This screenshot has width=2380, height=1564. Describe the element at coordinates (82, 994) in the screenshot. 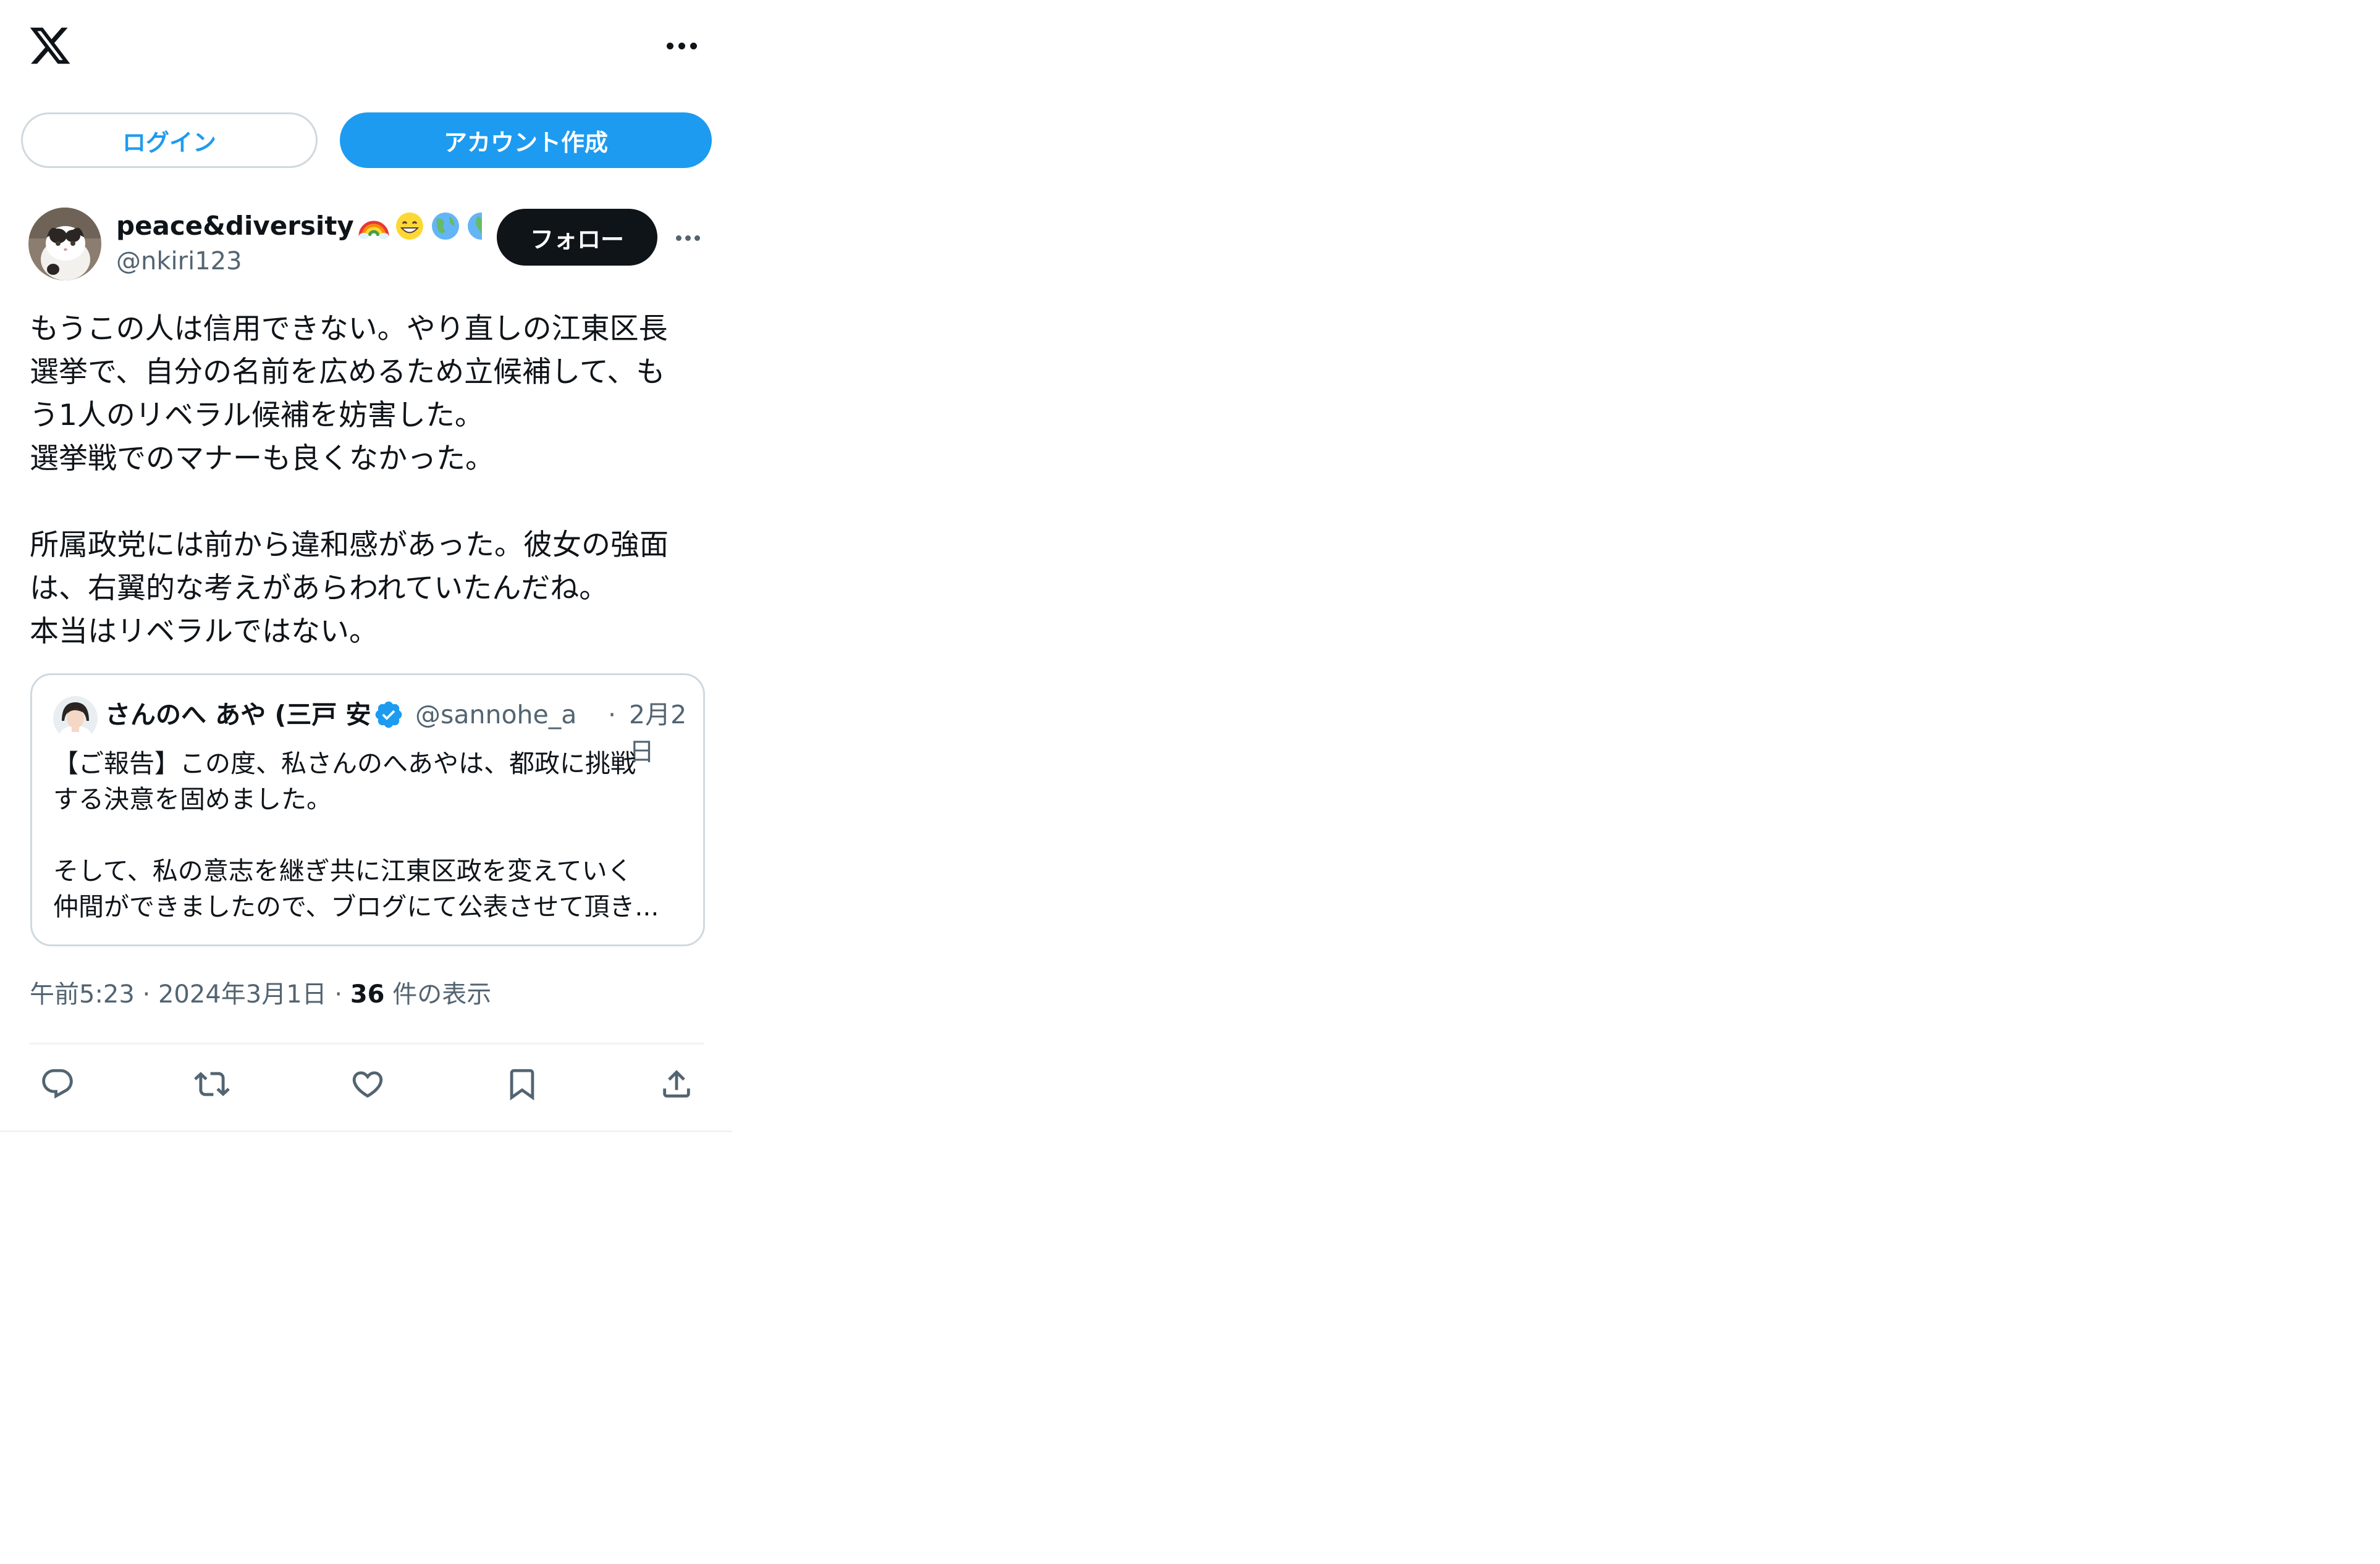

I see `tweet-time: 午前5:23` at that location.